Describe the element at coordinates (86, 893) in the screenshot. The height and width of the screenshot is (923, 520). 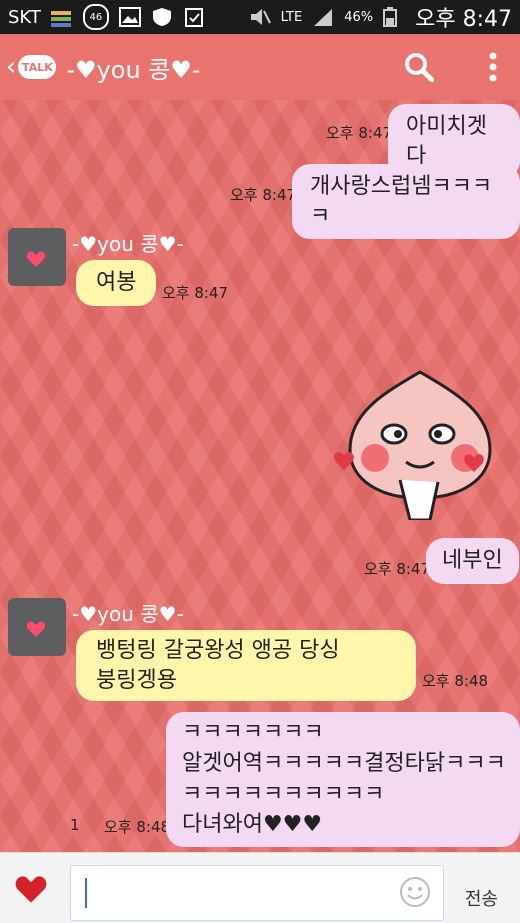
I see `text-cursor` at that location.